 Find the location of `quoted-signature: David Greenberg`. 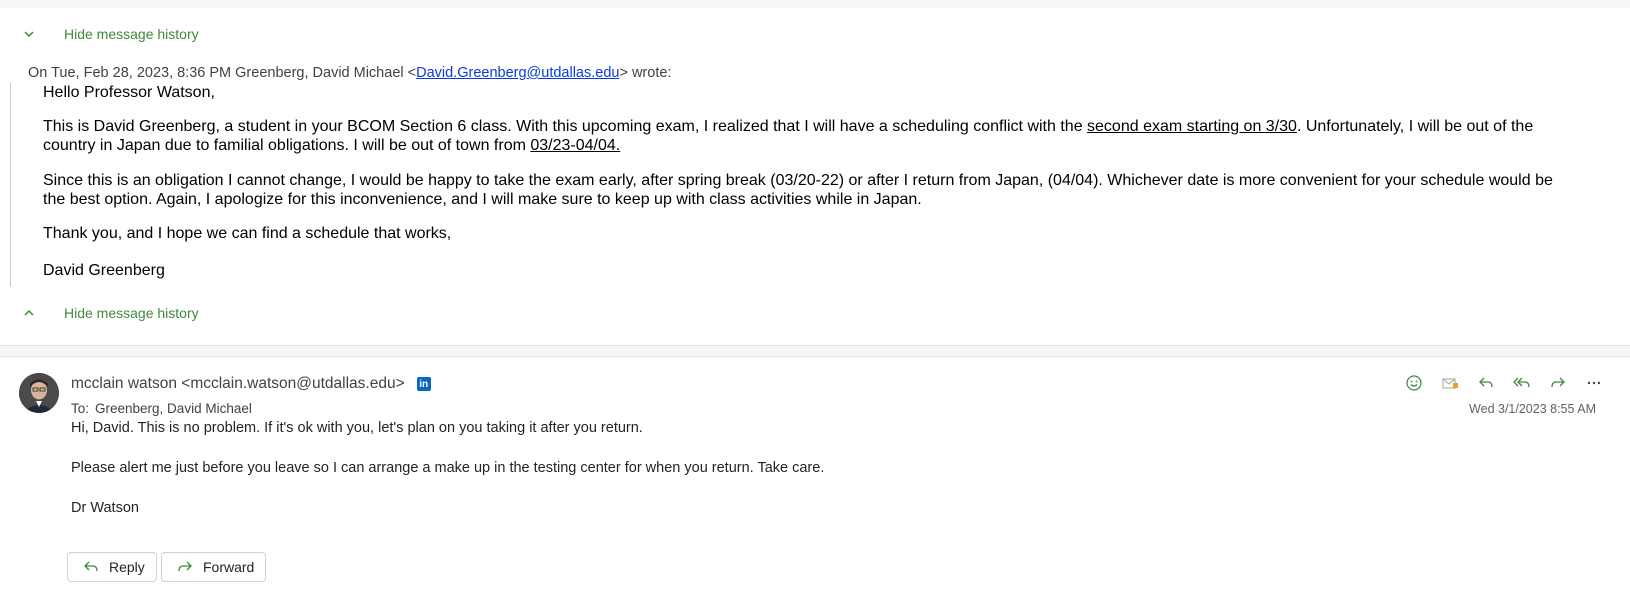

quoted-signature: David Greenberg is located at coordinates (104, 270).